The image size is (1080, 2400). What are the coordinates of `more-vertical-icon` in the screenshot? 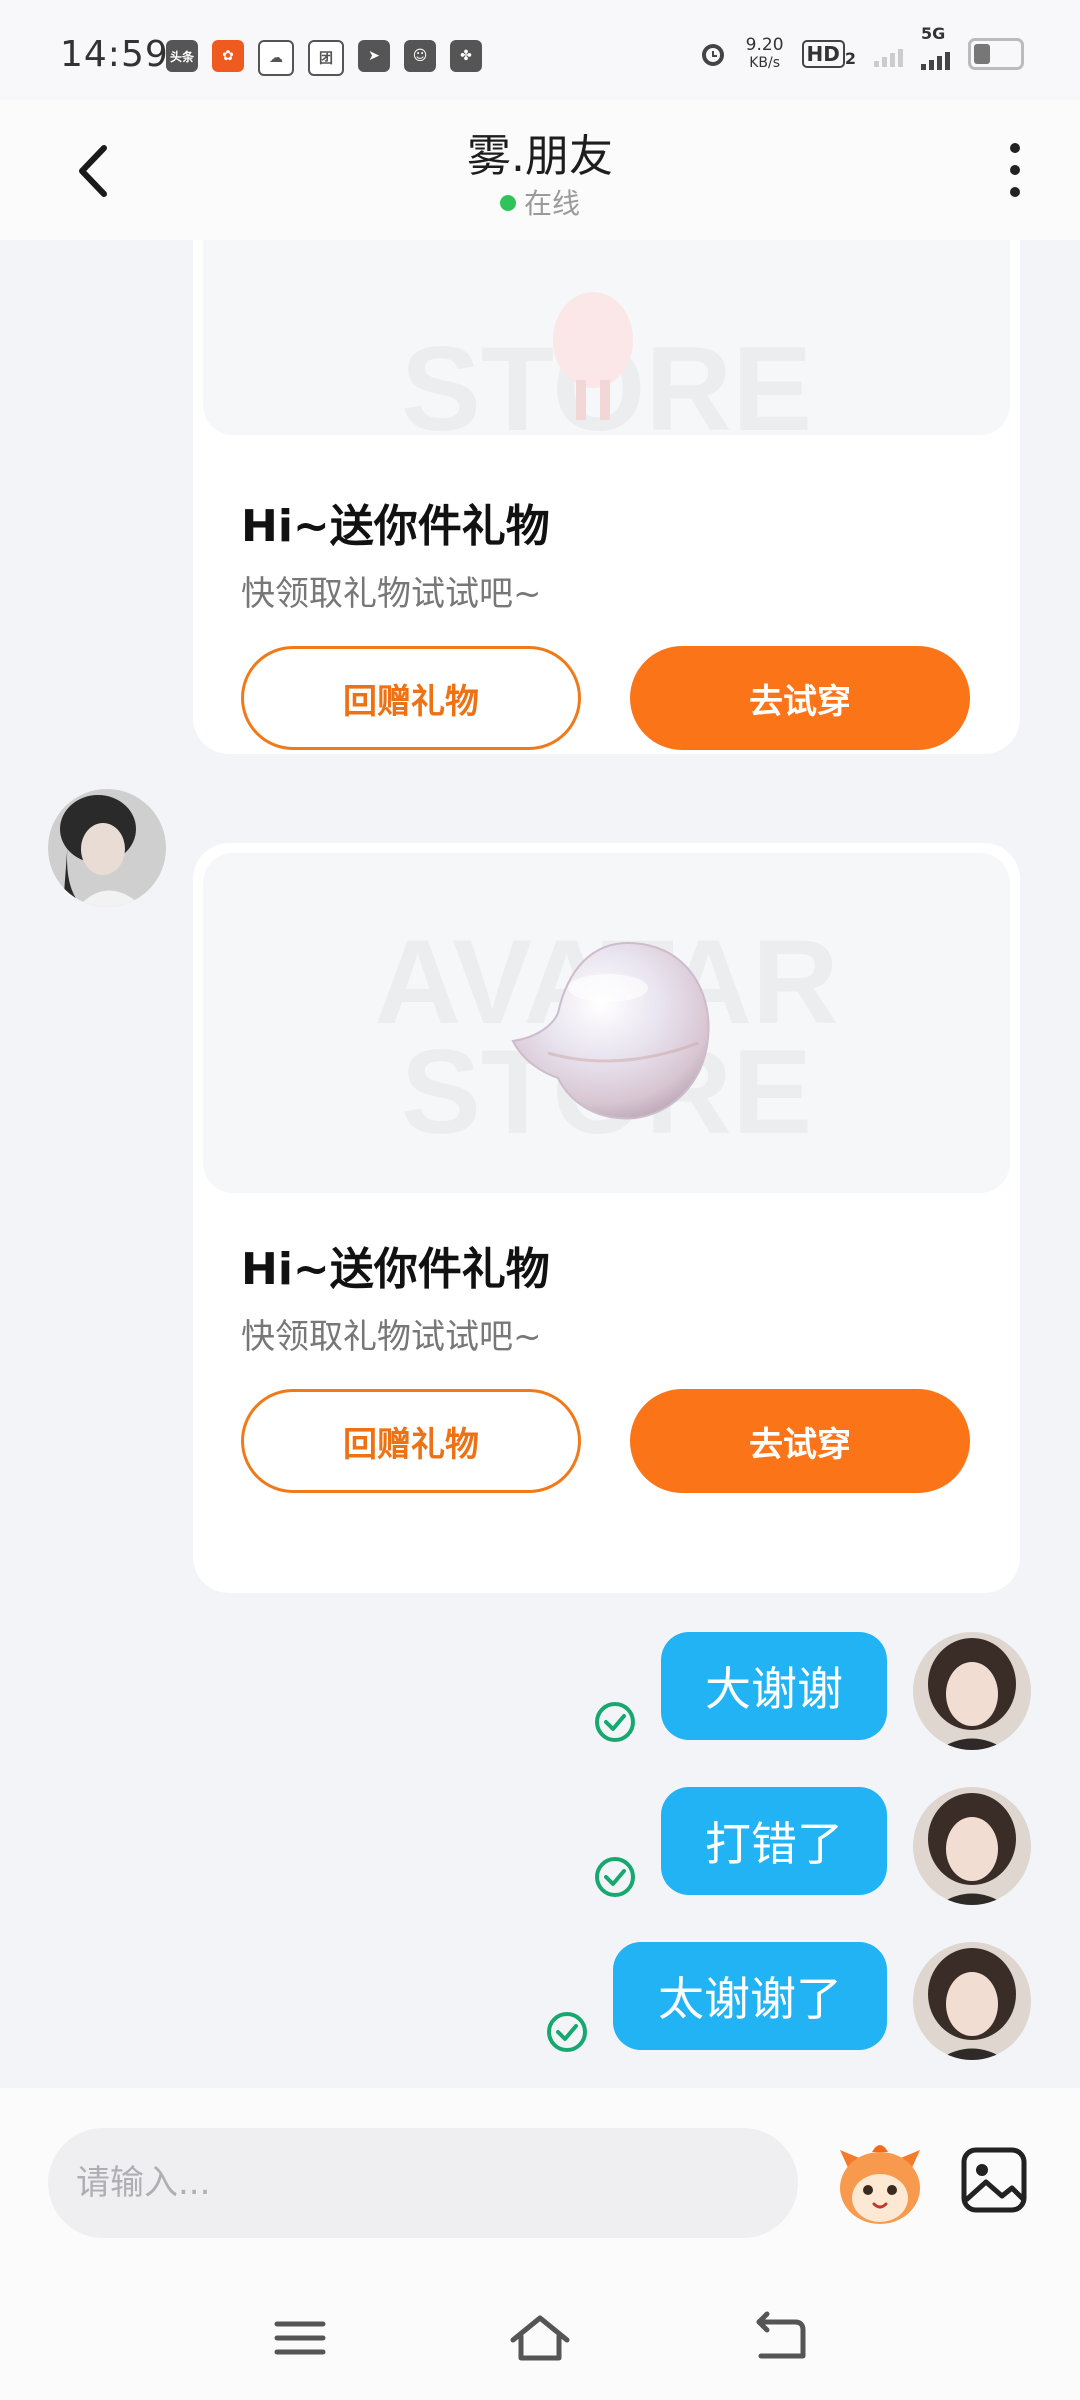 It's located at (1015, 170).